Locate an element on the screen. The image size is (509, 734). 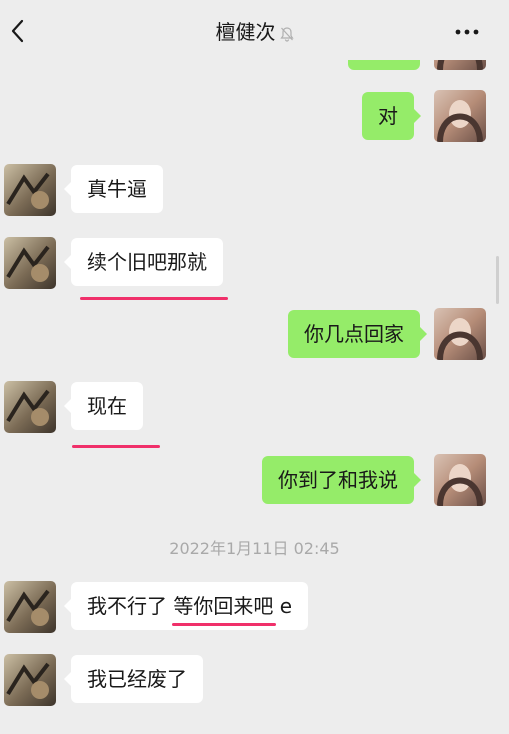
chat-header: 檀健次 is located at coordinates (254, 30).